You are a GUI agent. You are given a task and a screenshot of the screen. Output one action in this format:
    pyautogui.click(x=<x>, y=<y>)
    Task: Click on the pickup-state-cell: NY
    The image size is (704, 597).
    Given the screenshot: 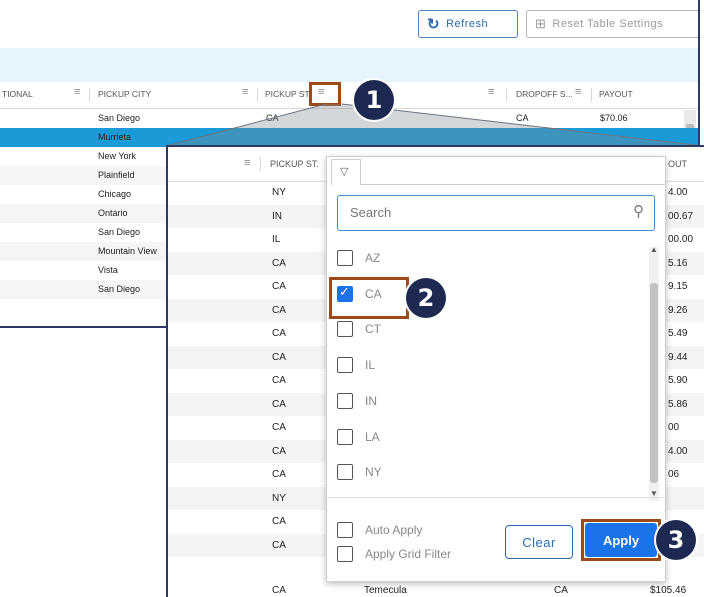 What is the action you would take?
    pyautogui.click(x=279, y=192)
    